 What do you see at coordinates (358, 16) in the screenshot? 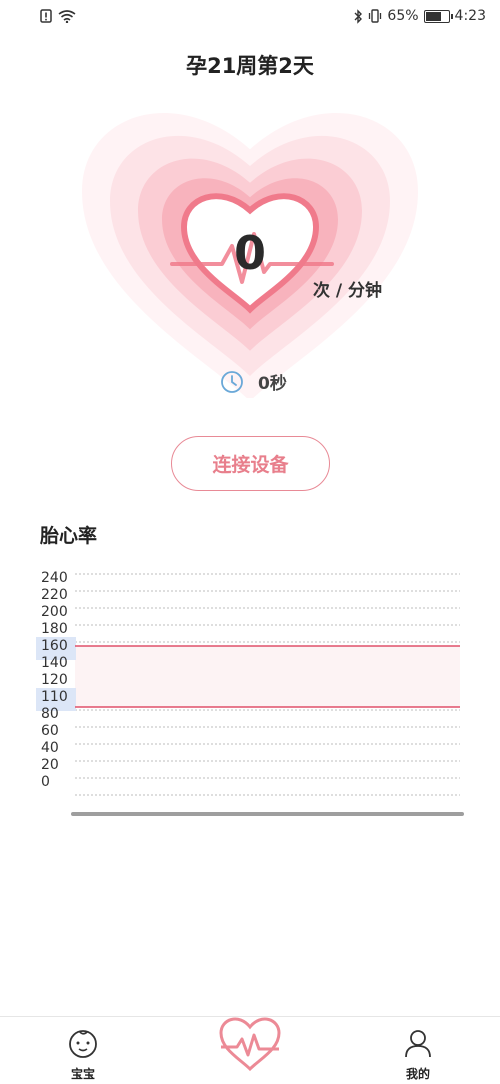
I see `bluetooth-icon` at bounding box center [358, 16].